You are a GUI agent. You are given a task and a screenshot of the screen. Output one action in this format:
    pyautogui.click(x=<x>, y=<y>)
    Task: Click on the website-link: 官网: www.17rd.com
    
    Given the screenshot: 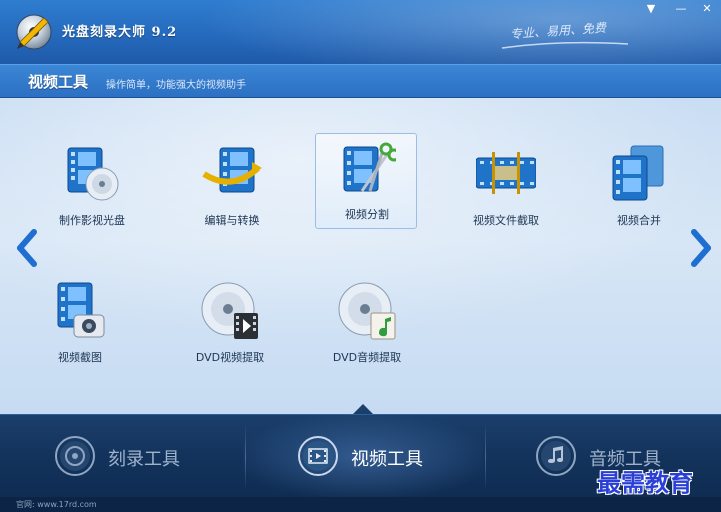 What is the action you would take?
    pyautogui.click(x=56, y=504)
    